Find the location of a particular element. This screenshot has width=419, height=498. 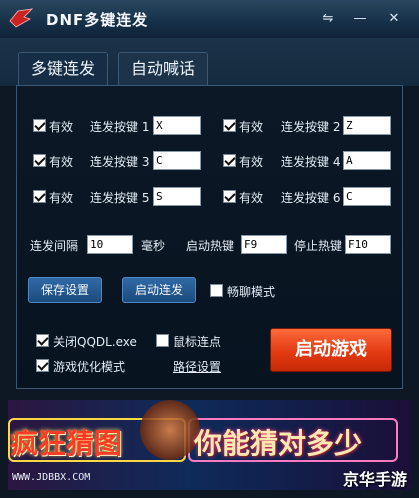

game-optimize-checkbox is located at coordinates (42, 365).